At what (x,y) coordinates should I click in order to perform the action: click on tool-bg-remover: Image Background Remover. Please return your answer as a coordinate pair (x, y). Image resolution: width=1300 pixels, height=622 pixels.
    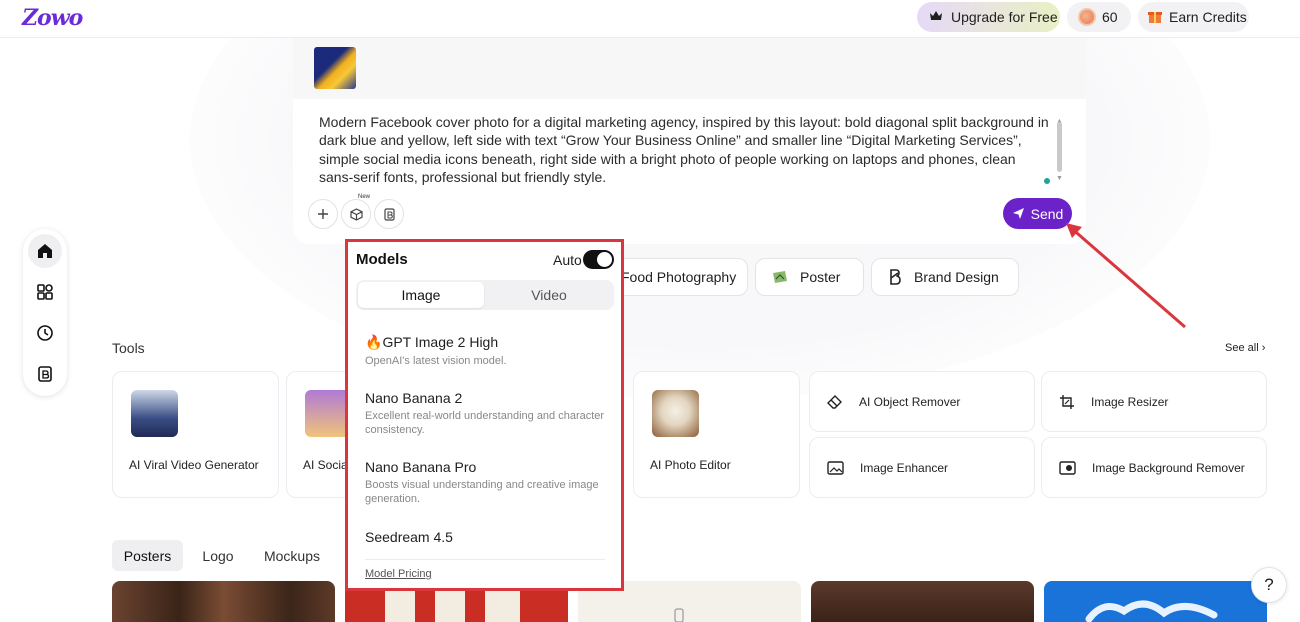
    Looking at the image, I should click on (1154, 467).